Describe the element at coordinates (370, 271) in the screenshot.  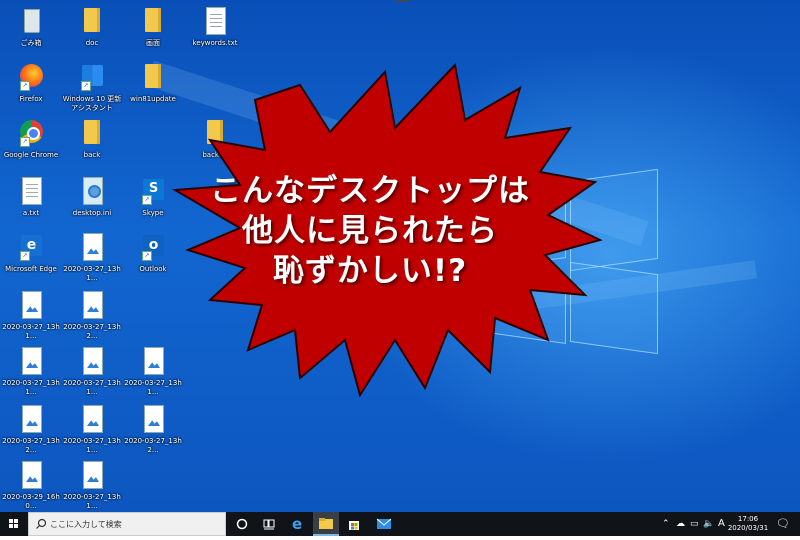
I see `callout-text-line-3: 恥ずかしい!?` at that location.